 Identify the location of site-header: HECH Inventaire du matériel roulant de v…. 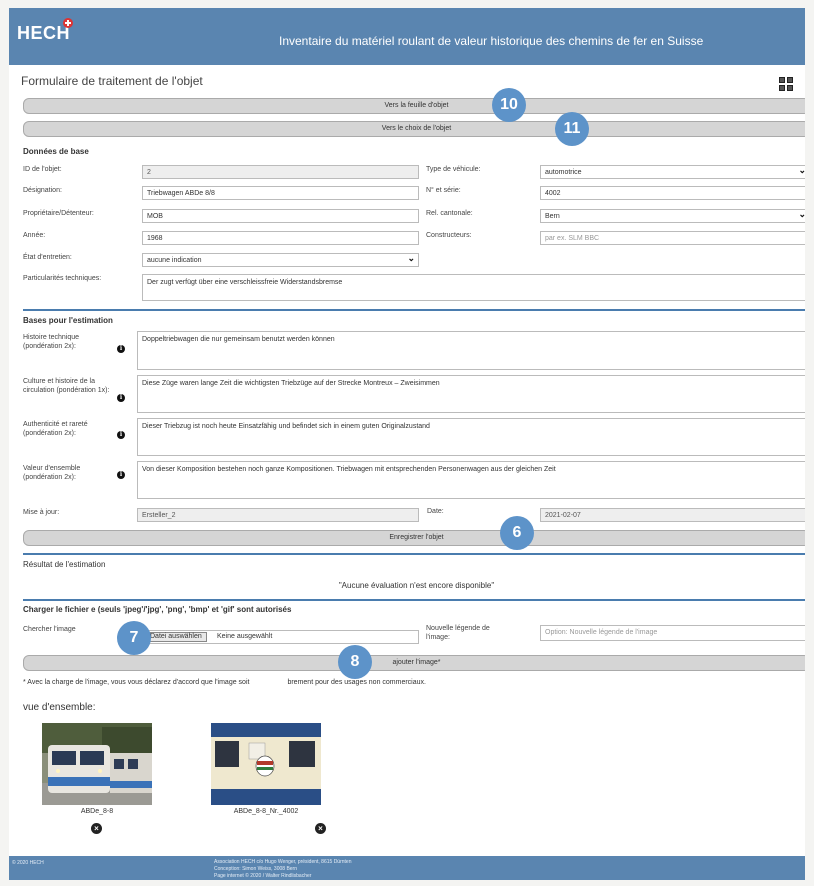
(407, 36).